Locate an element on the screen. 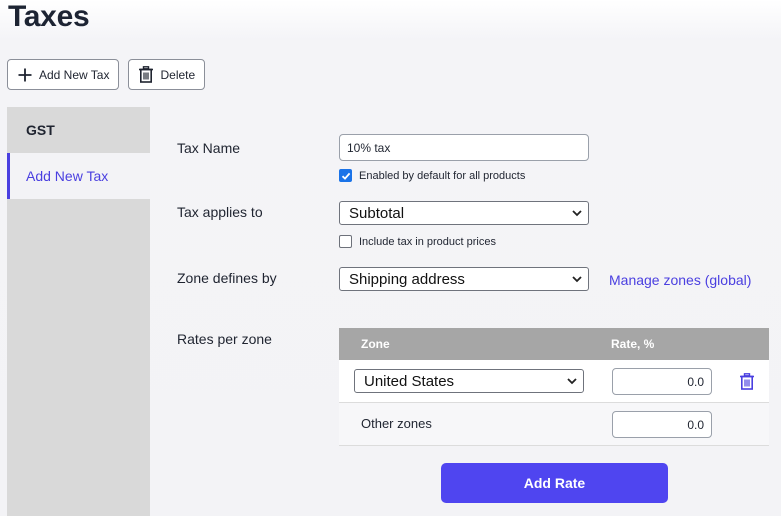 The height and width of the screenshot is (516, 781). other-zones-label: Other zones is located at coordinates (396, 423).